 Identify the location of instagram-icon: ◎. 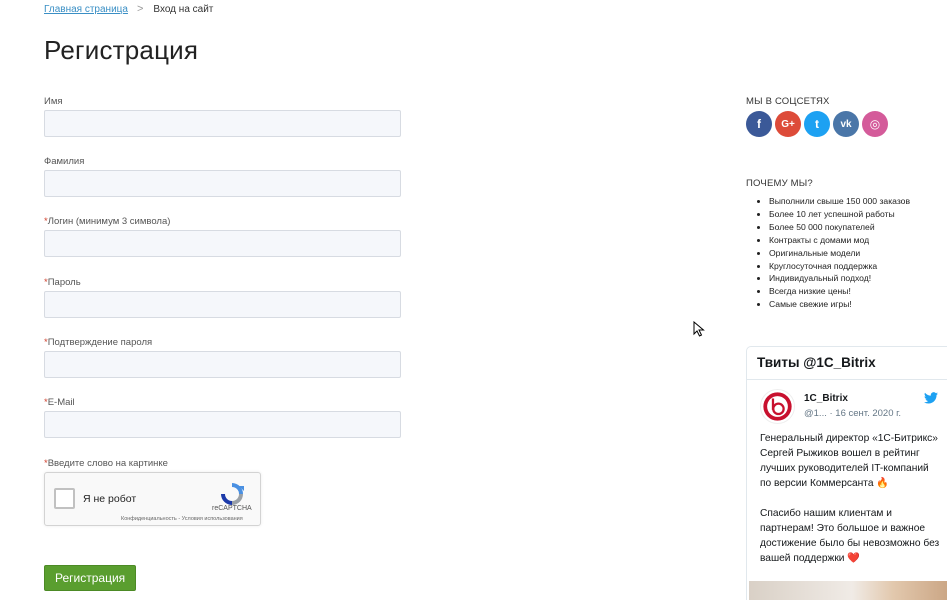
(875, 124).